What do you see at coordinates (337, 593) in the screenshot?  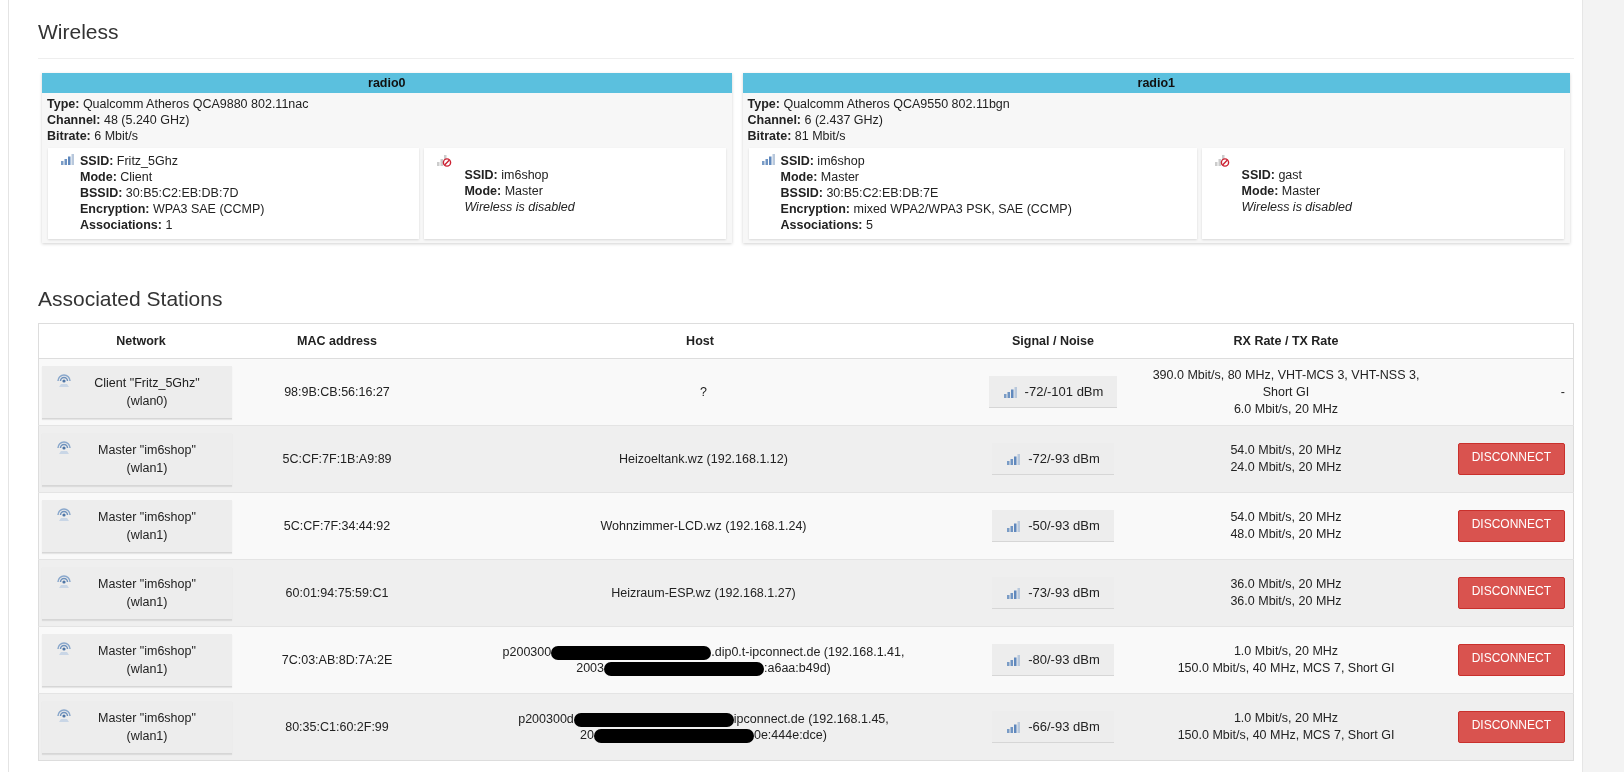 I see `mac-cell: 60:01:94:75:59:C1` at bounding box center [337, 593].